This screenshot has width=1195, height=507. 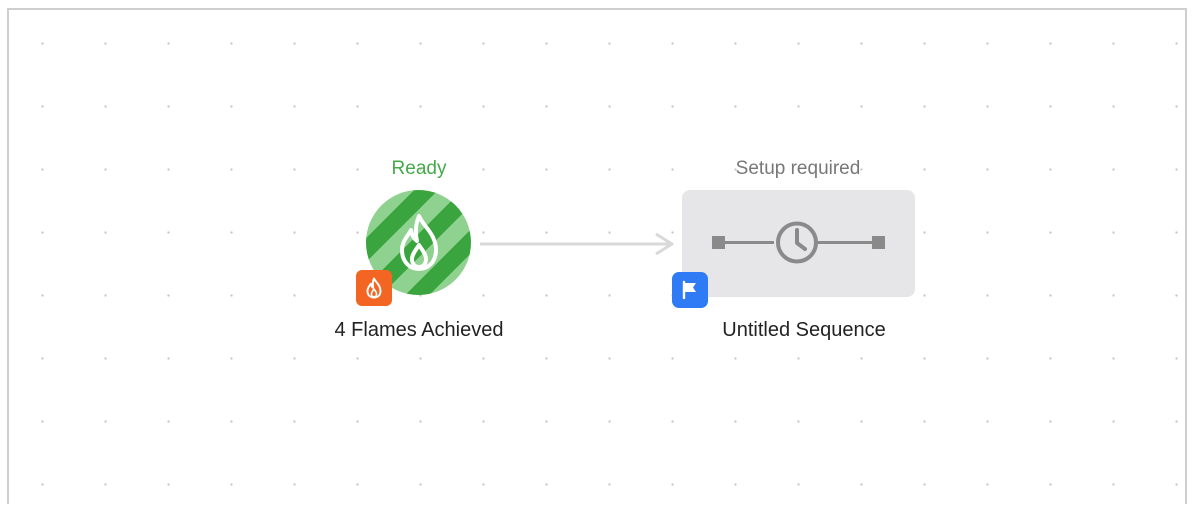 I want to click on sequence-type-badge, so click(x=690, y=290).